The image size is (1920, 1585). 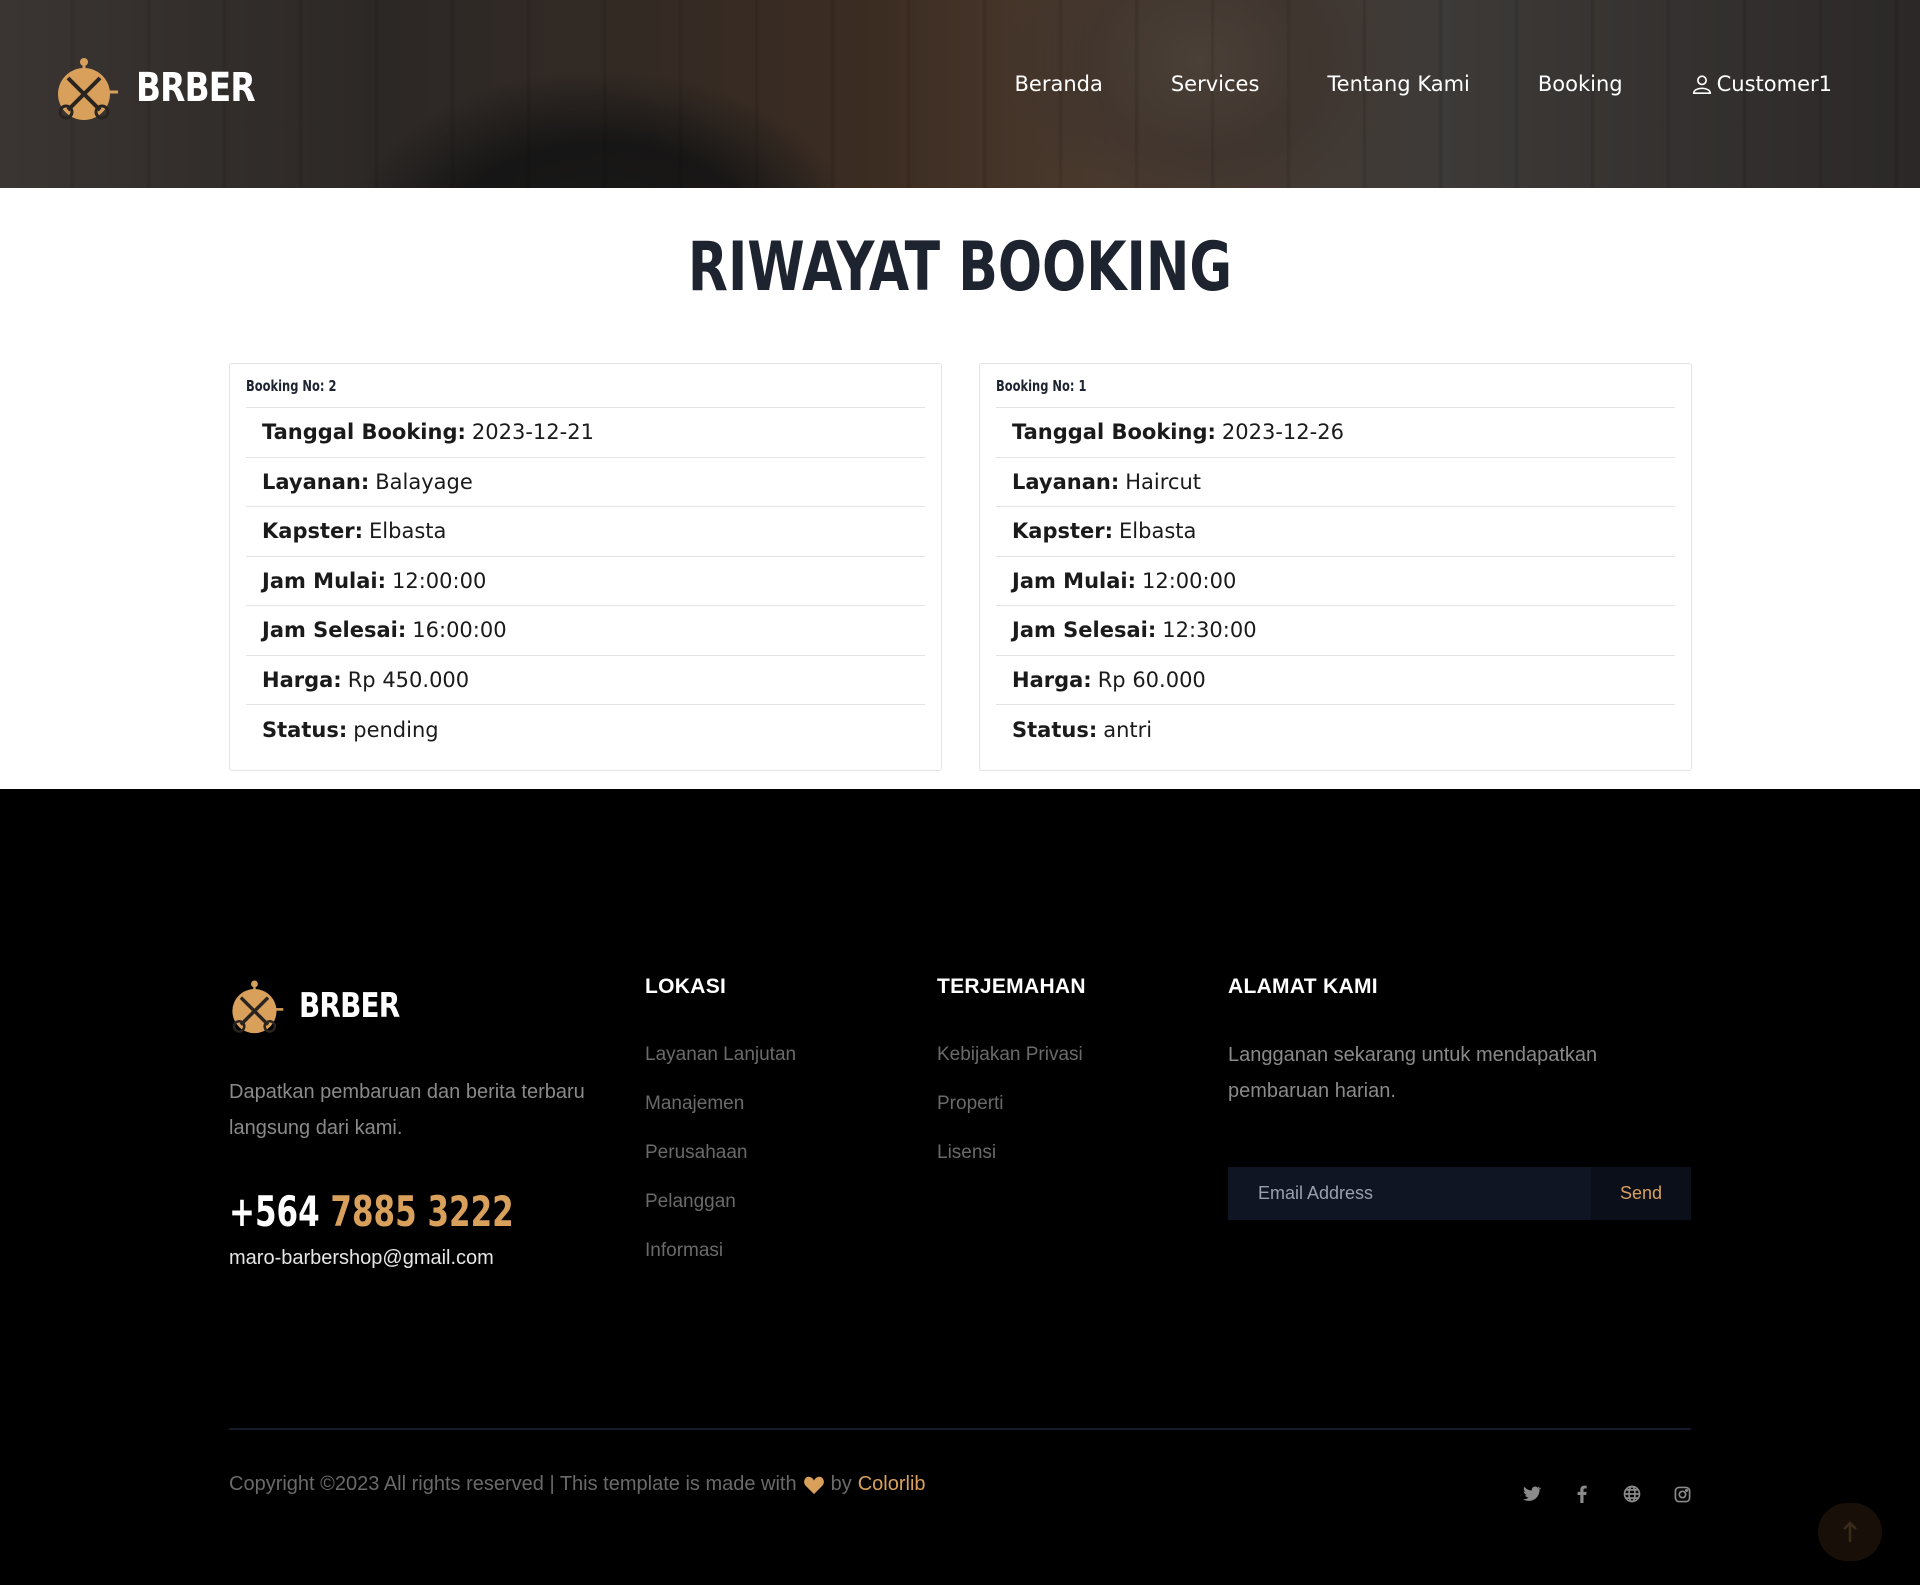 What do you see at coordinates (1335, 631) in the screenshot?
I see `booking-field-jam-selesai: Jam Selesai: 12:30:00` at bounding box center [1335, 631].